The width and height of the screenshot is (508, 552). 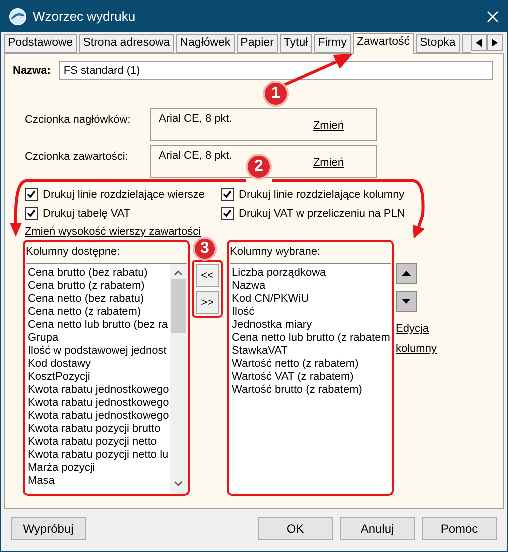 I want to click on list-item: Cena brutto (bez rabatu), so click(x=98, y=273).